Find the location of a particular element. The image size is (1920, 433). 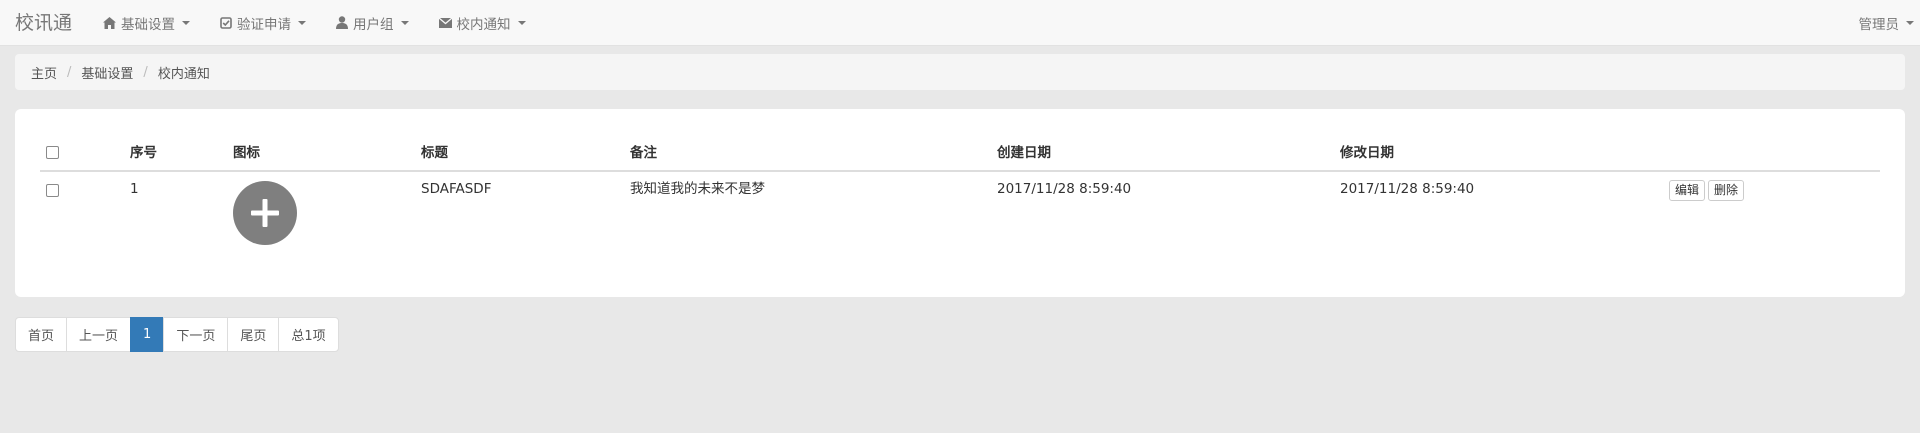

edit-button: 编辑 is located at coordinates (1687, 191).